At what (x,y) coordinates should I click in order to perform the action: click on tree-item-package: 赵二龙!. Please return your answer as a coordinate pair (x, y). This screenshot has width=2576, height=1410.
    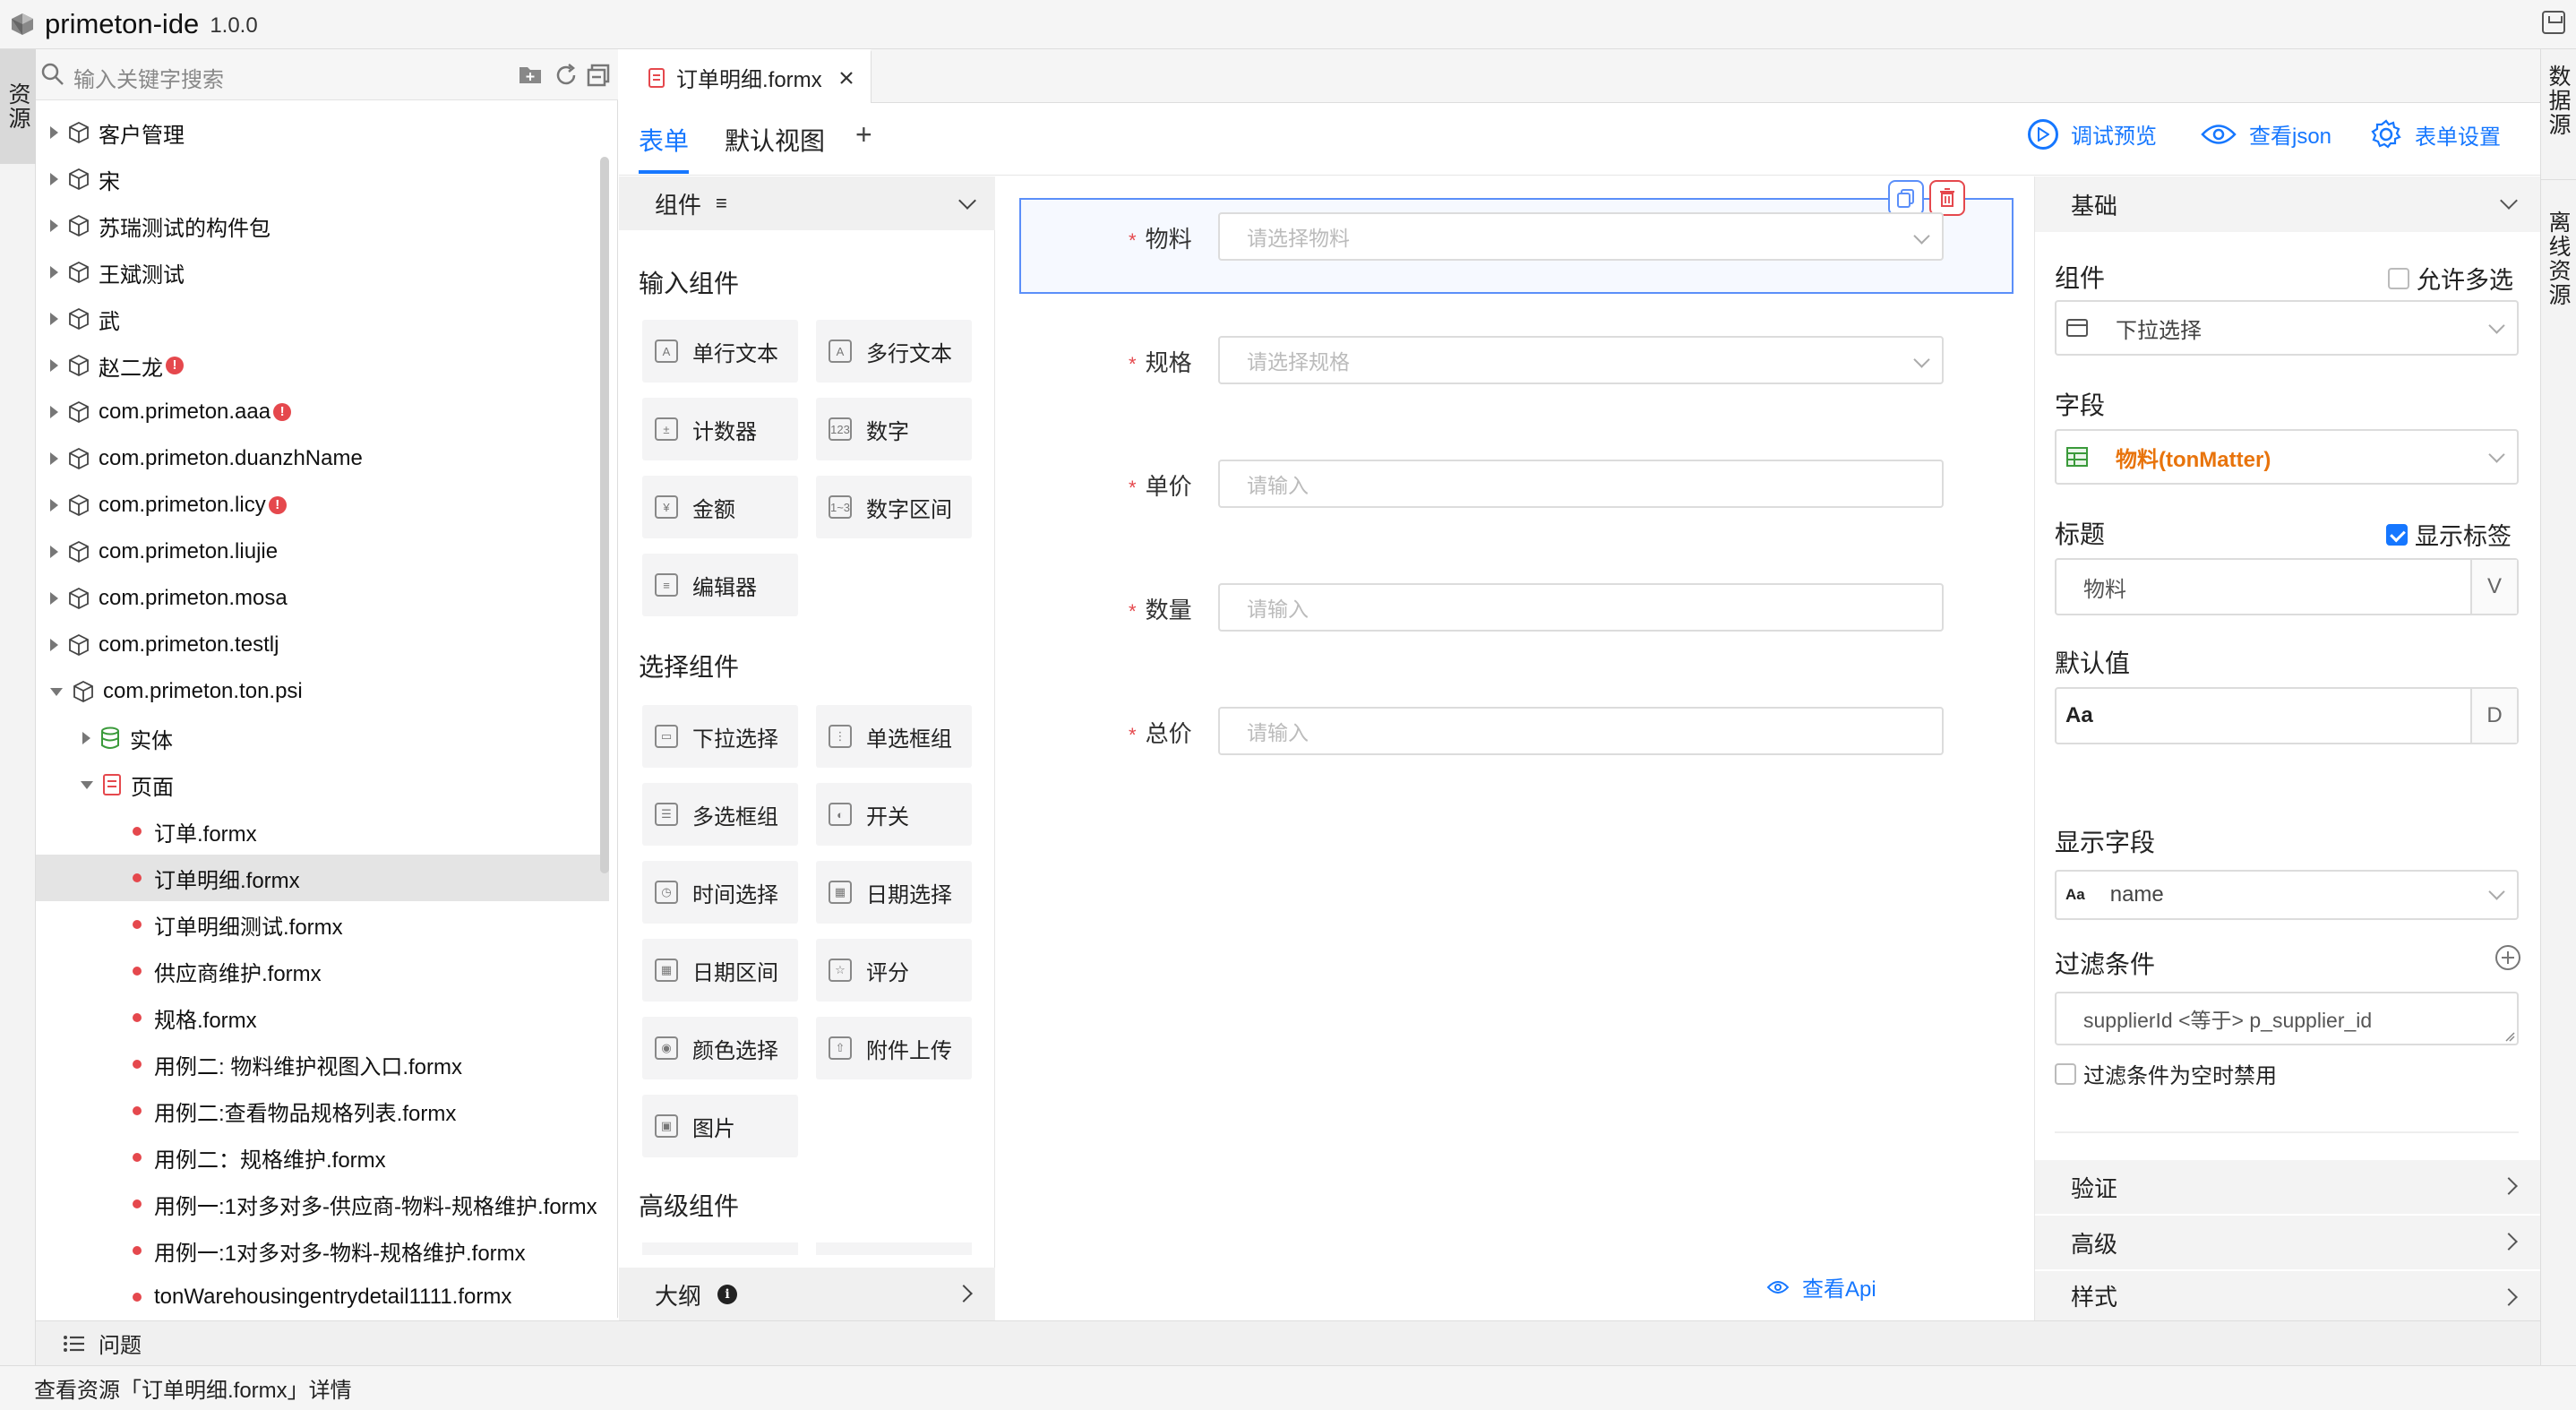
    Looking at the image, I should click on (322, 365).